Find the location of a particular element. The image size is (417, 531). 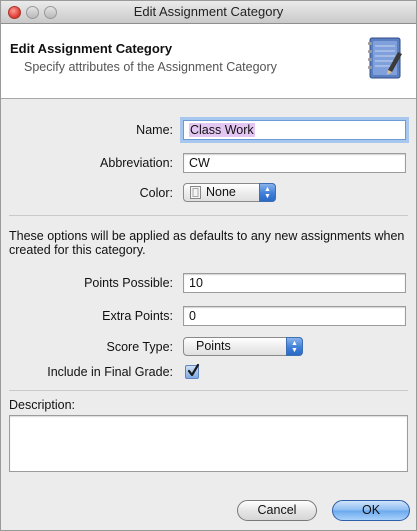

points-possible-value: 10 is located at coordinates (196, 283).